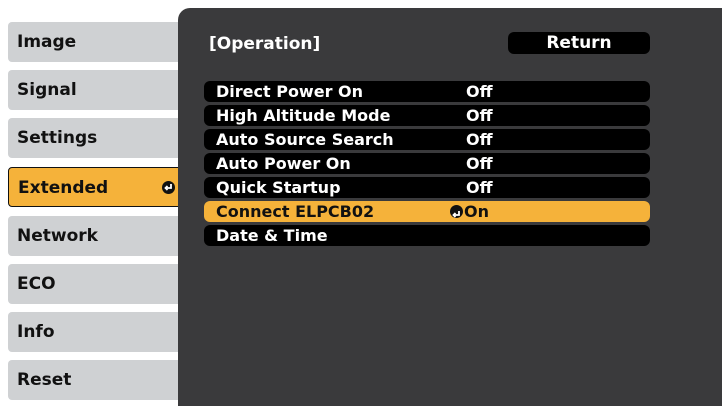  What do you see at coordinates (303, 115) in the screenshot?
I see `menu-item-label: High Altitude Mode` at bounding box center [303, 115].